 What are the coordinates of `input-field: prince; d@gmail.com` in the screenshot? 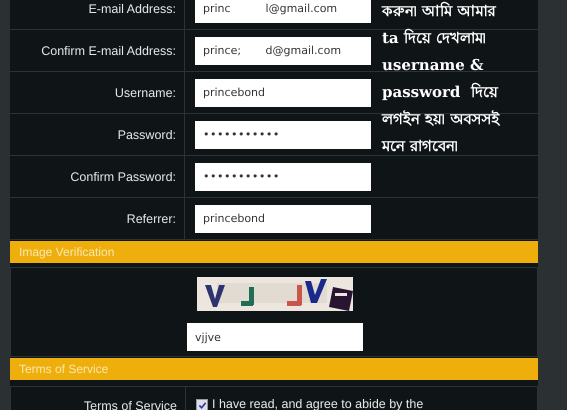 It's located at (283, 50).